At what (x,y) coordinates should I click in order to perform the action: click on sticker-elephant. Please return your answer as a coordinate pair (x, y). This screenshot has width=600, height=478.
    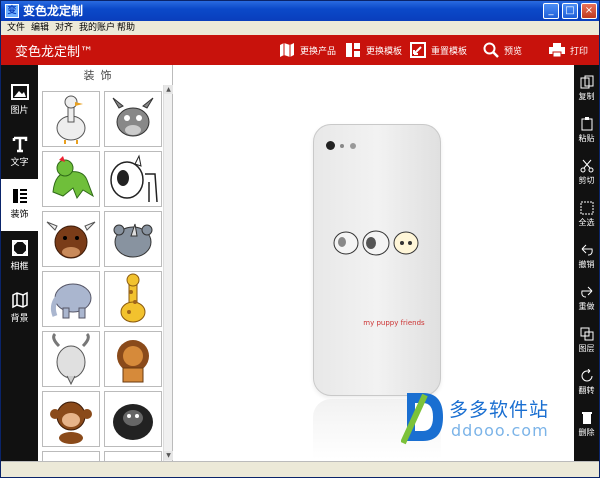
    Looking at the image, I should click on (71, 299).